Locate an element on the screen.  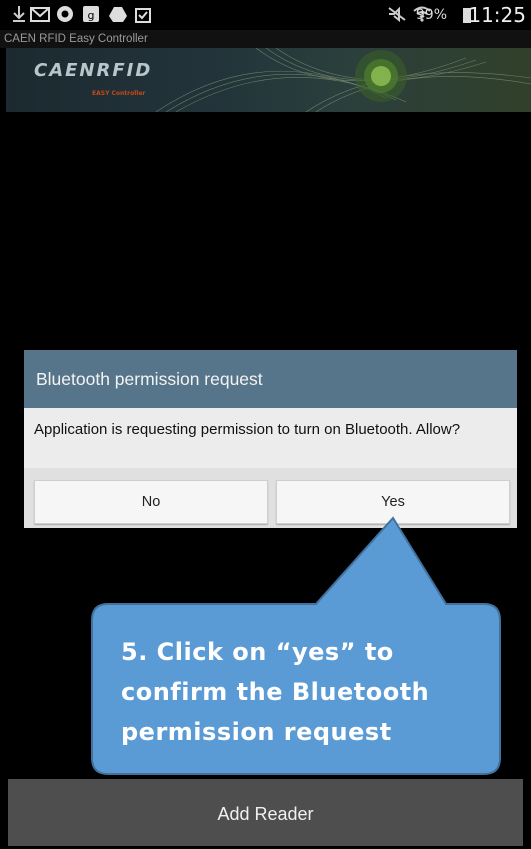
callout-line: 5. Click on “yes” to is located at coordinates (257, 652).